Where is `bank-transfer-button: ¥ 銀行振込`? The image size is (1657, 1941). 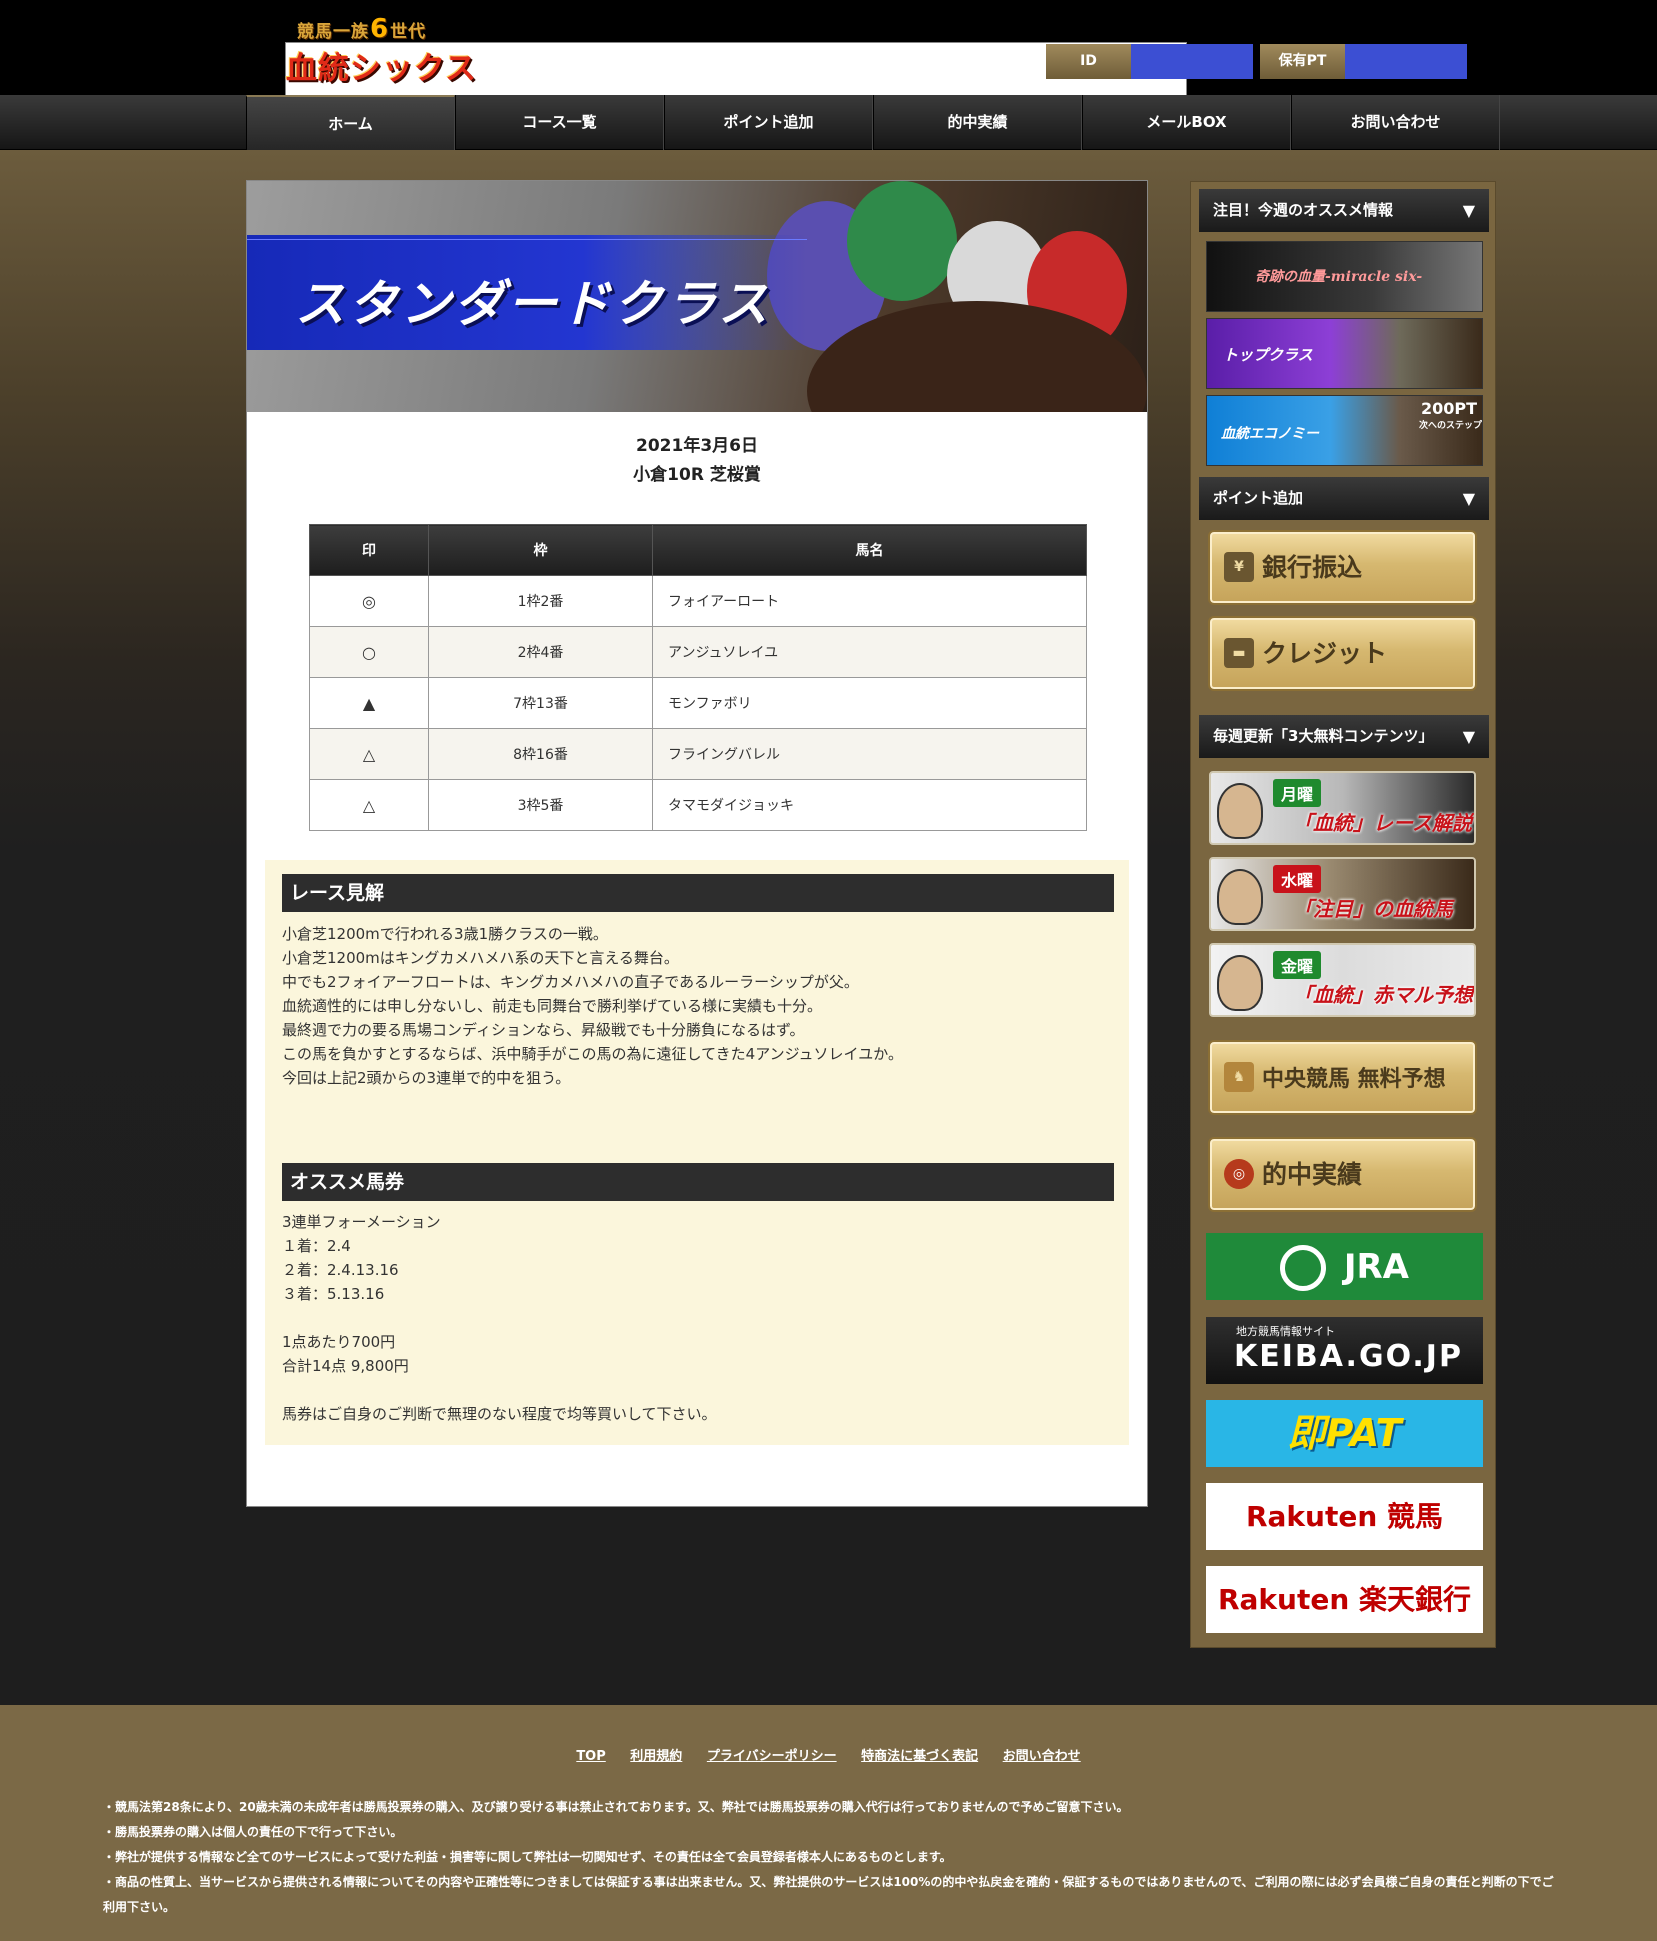
bank-transfer-button: ¥ 銀行振込 is located at coordinates (1342, 567).